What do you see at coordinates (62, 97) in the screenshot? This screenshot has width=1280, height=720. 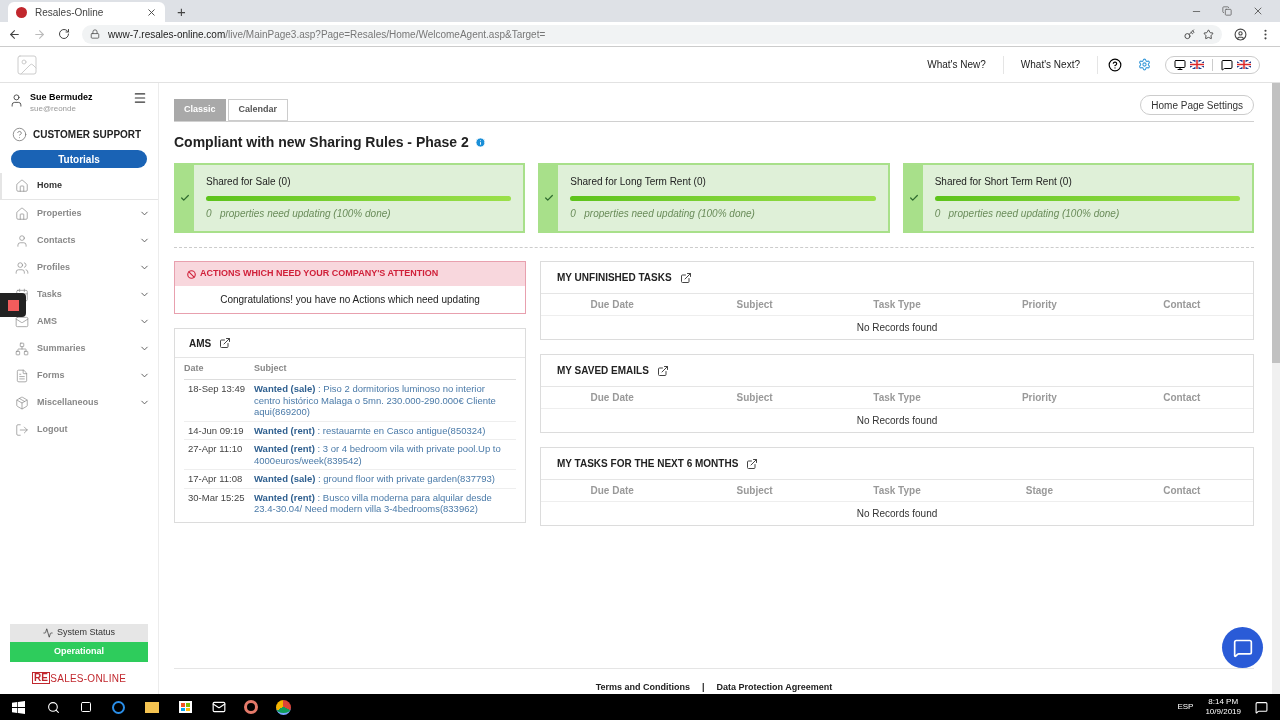 I see `user-name: Sue Bermudez` at bounding box center [62, 97].